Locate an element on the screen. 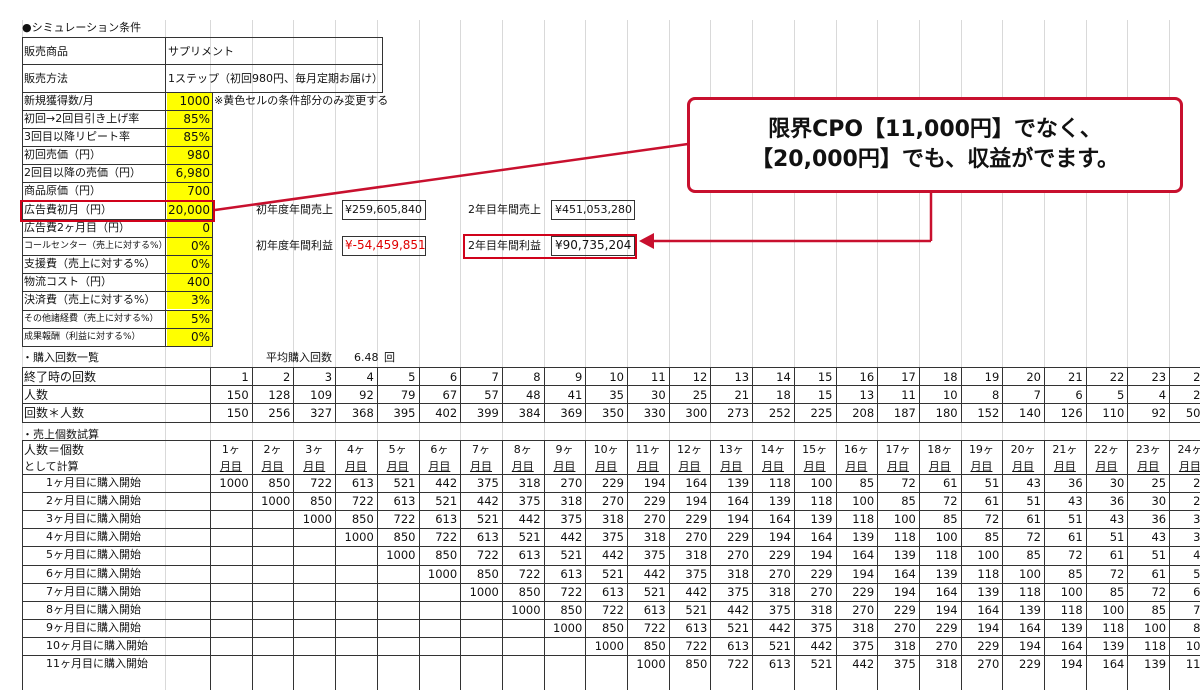  cohort-row-label: 11ヶ月目に購入開始 is located at coordinates (97, 663).